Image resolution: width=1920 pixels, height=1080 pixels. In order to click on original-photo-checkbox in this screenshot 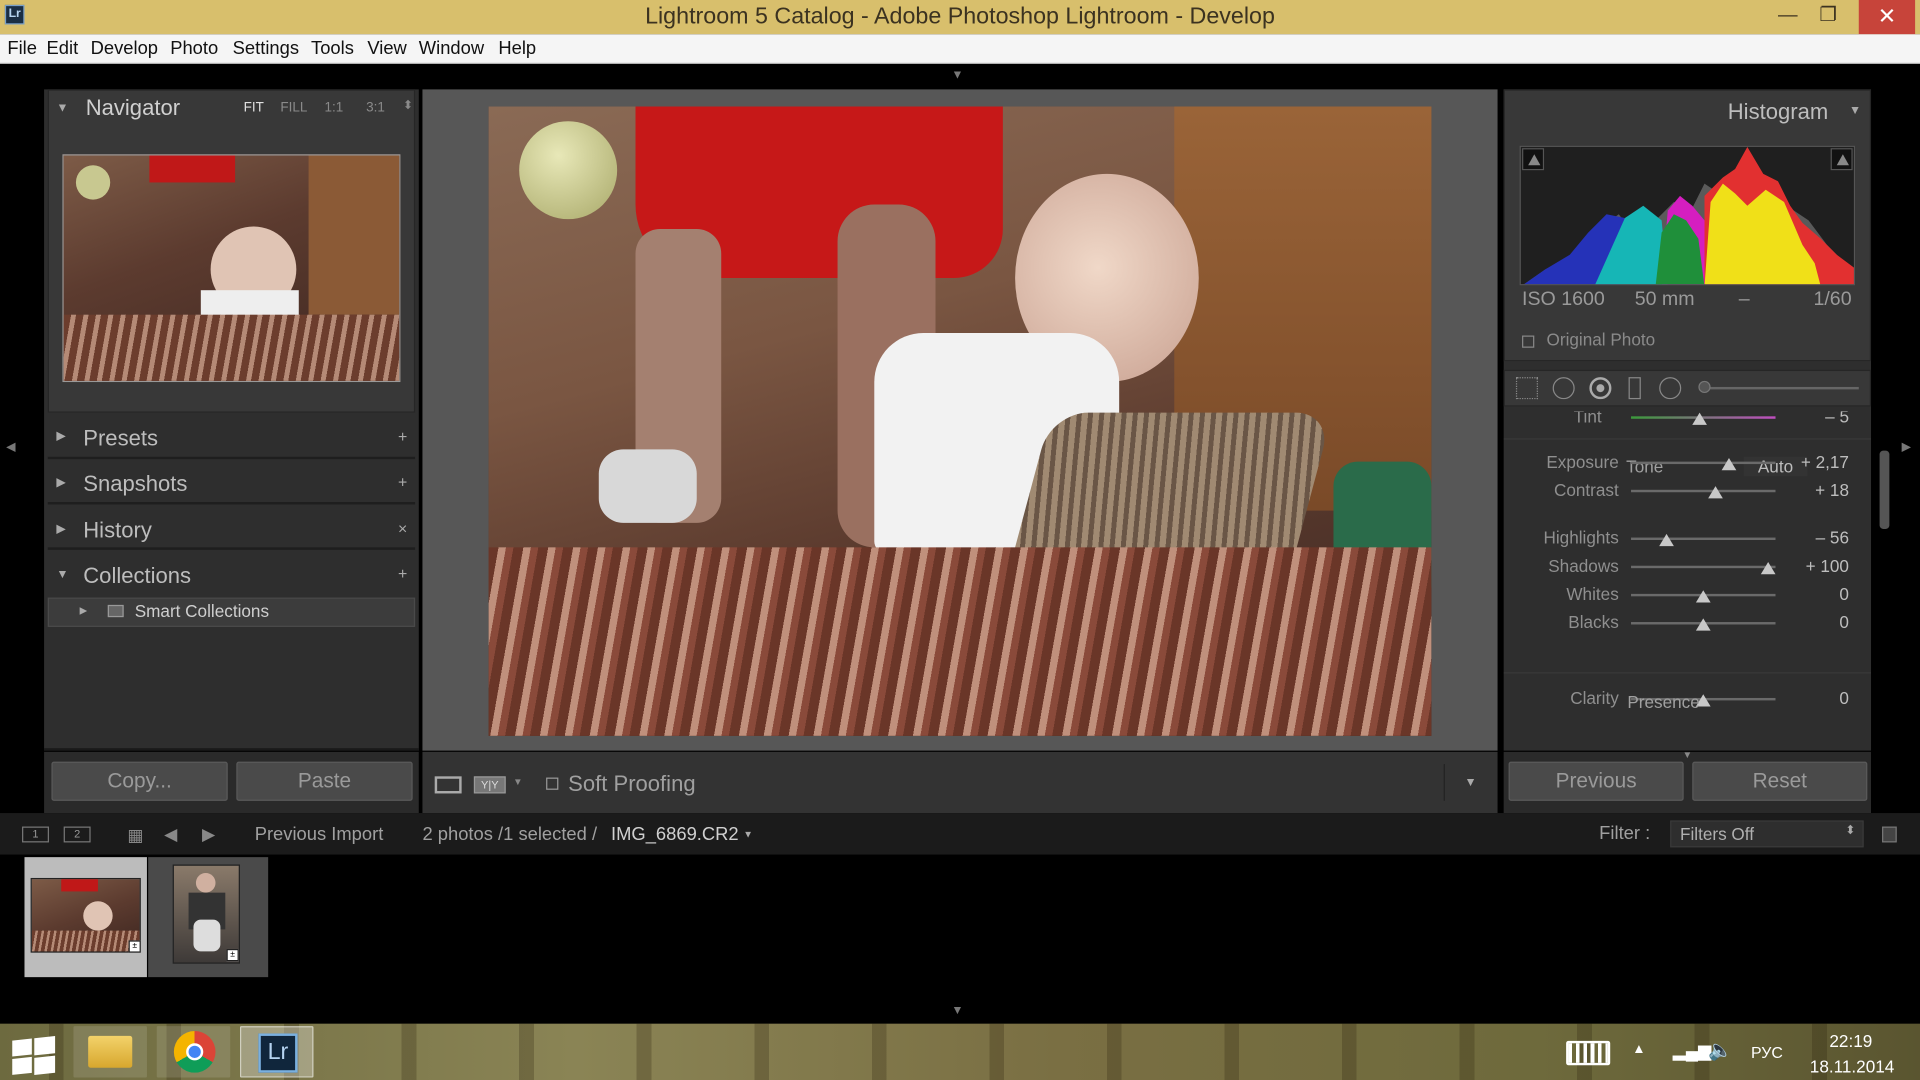, I will do `click(1528, 341)`.